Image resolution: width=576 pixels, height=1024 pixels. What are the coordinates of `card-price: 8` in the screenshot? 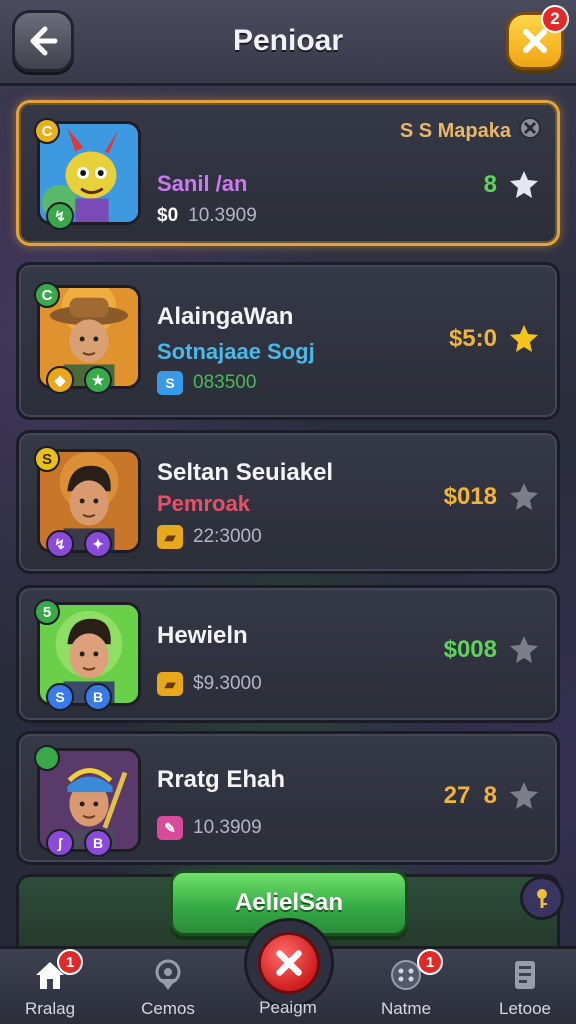 It's located at (490, 184).